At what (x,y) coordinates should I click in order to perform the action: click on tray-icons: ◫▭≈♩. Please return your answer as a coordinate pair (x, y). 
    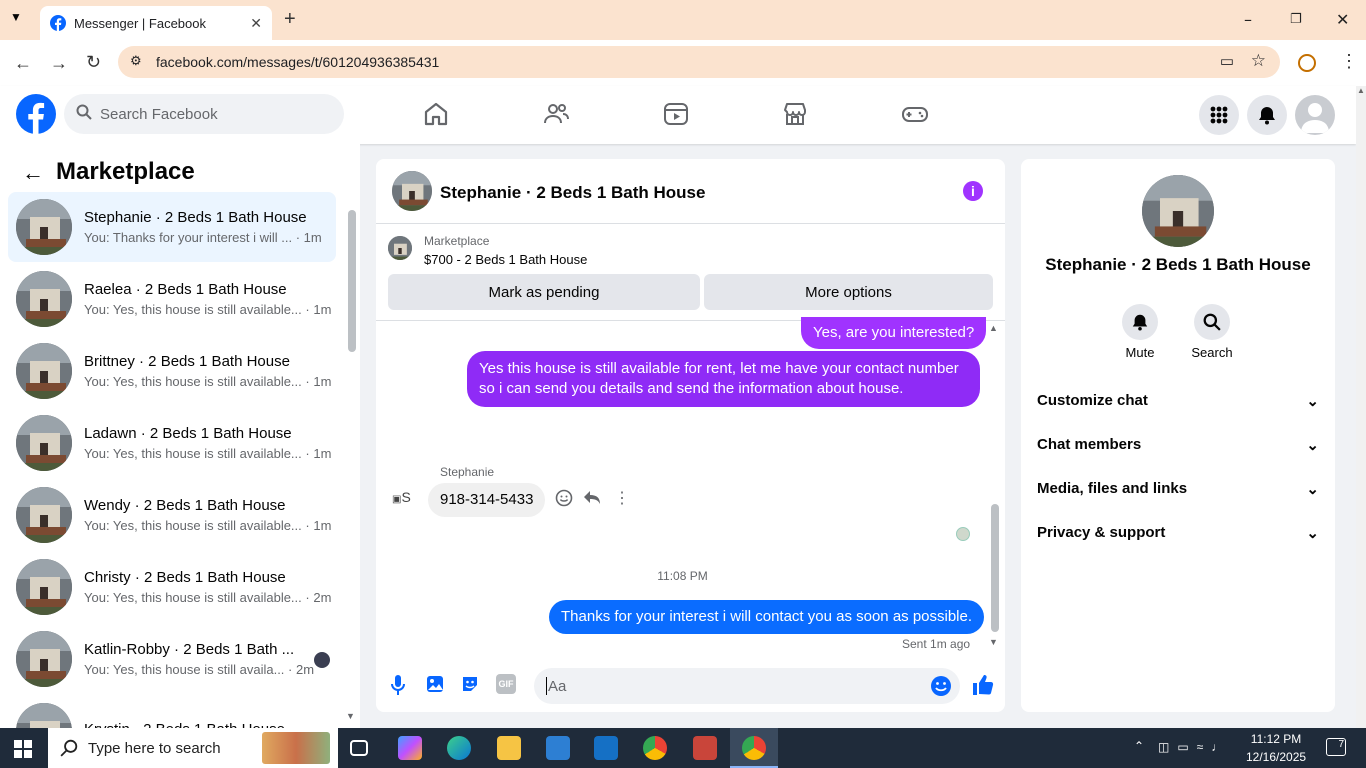
    Looking at the image, I should click on (1194, 747).